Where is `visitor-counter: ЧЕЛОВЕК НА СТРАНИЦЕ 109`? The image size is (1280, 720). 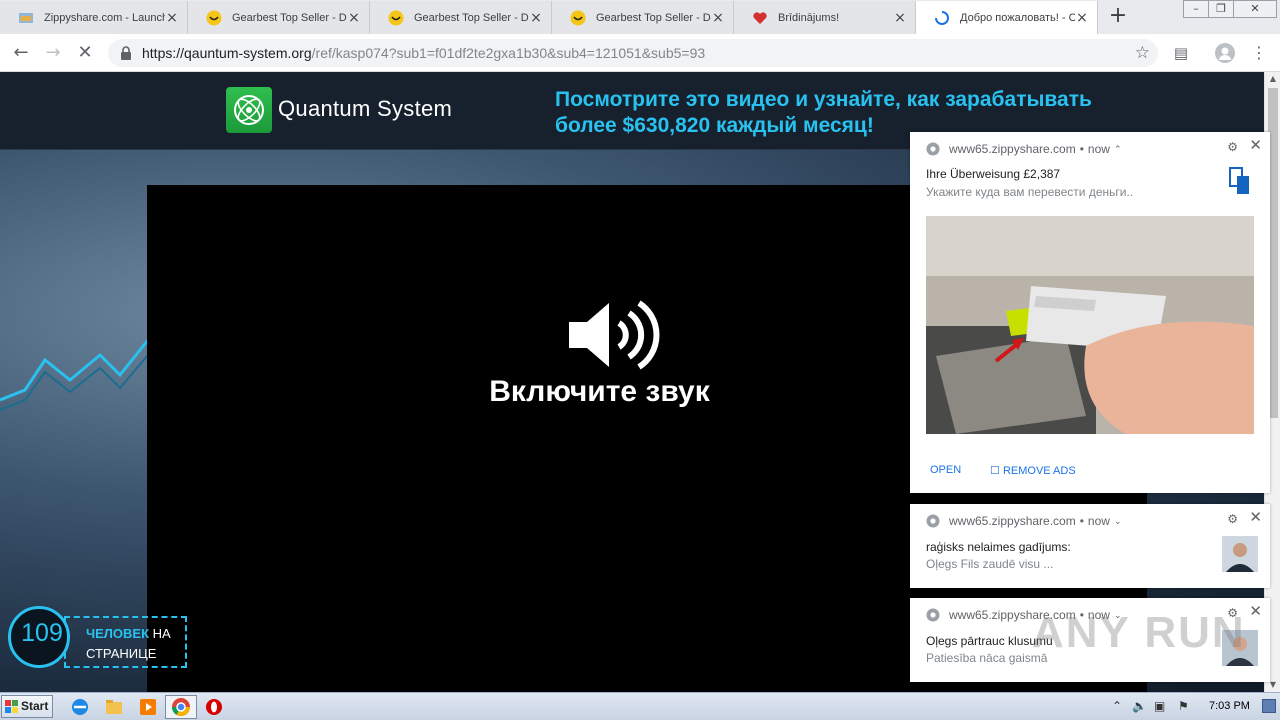
visitor-counter: ЧЕЛОВЕК НА СТРАНИЦЕ 109 is located at coordinates (97, 642).